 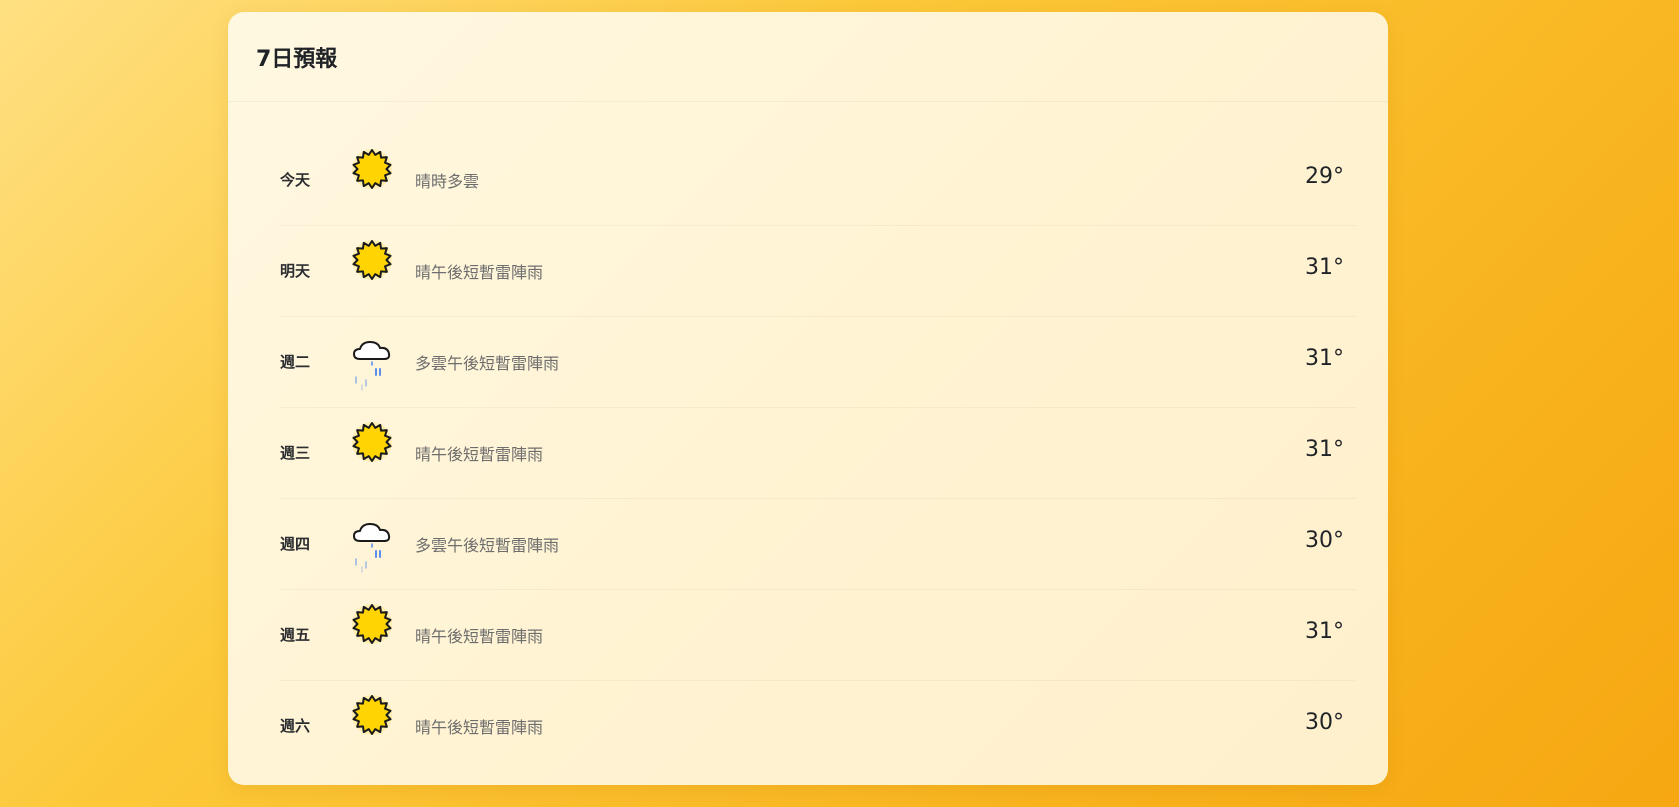 What do you see at coordinates (818, 635) in the screenshot?
I see `forecast-row: 週五 晴午後短暫雷陣雨 31°` at bounding box center [818, 635].